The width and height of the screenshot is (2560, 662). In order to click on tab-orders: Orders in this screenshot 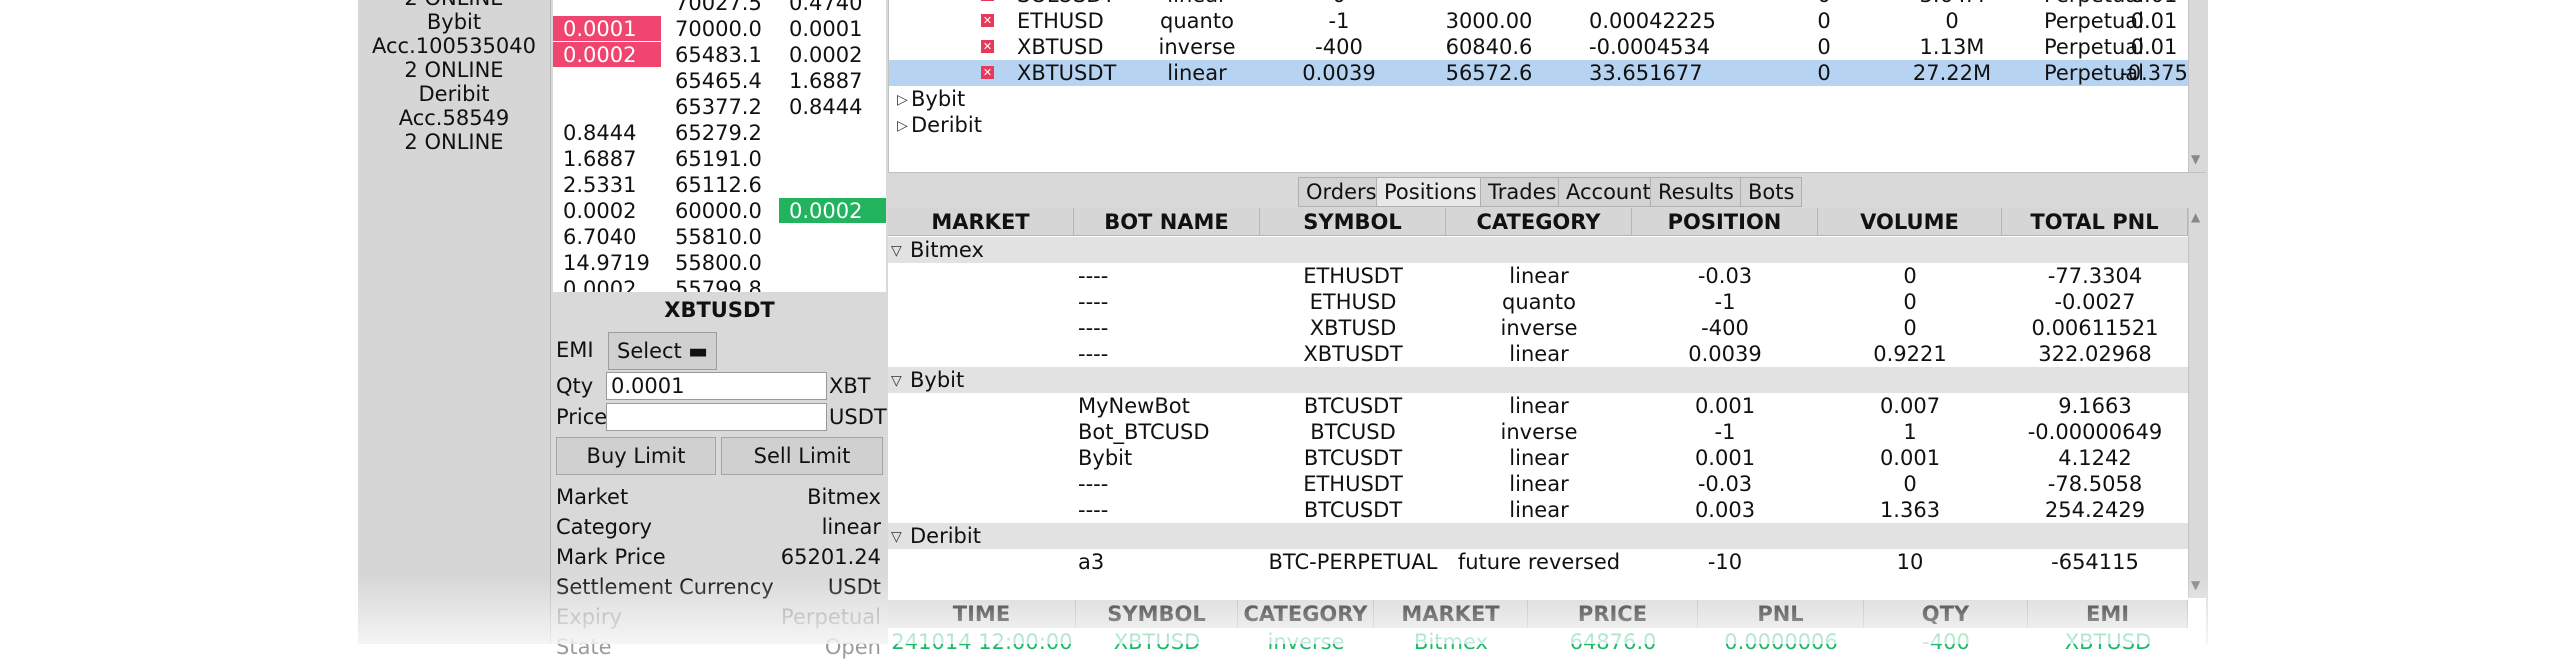, I will do `click(1341, 192)`.